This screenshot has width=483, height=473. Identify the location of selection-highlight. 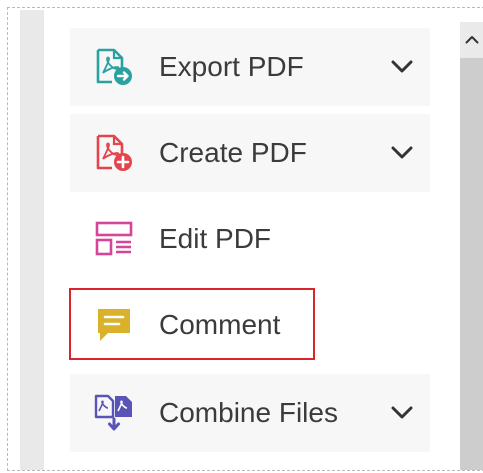
(192, 324).